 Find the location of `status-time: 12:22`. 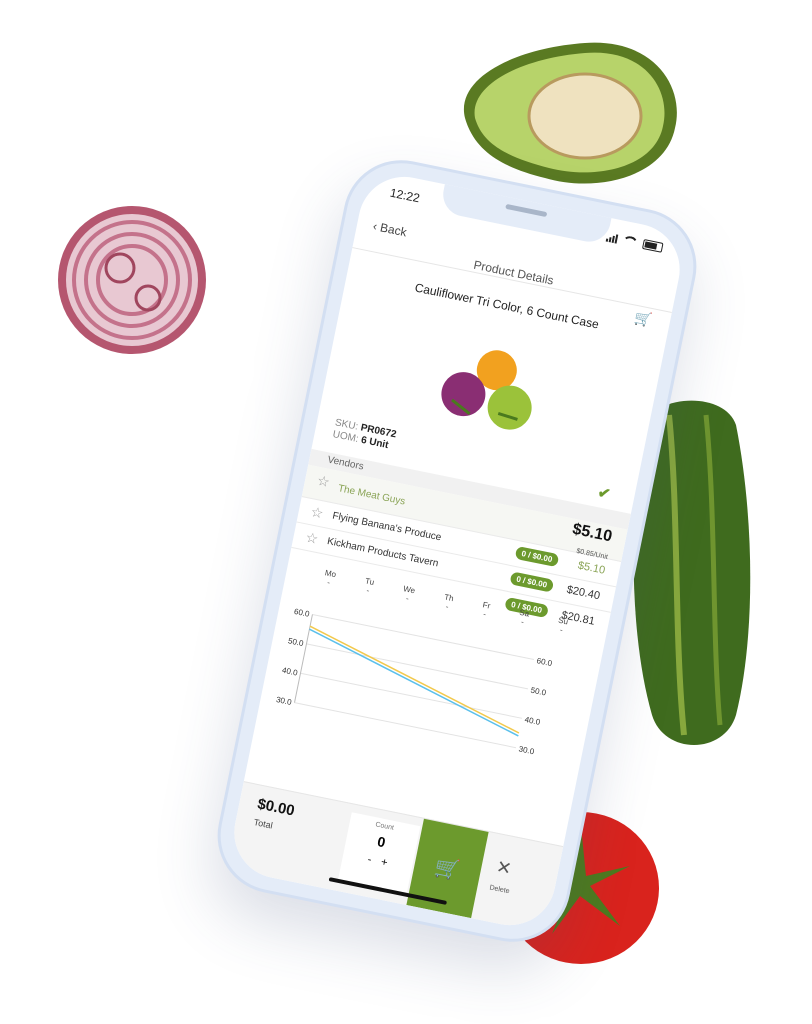

status-time: 12:22 is located at coordinates (404, 195).